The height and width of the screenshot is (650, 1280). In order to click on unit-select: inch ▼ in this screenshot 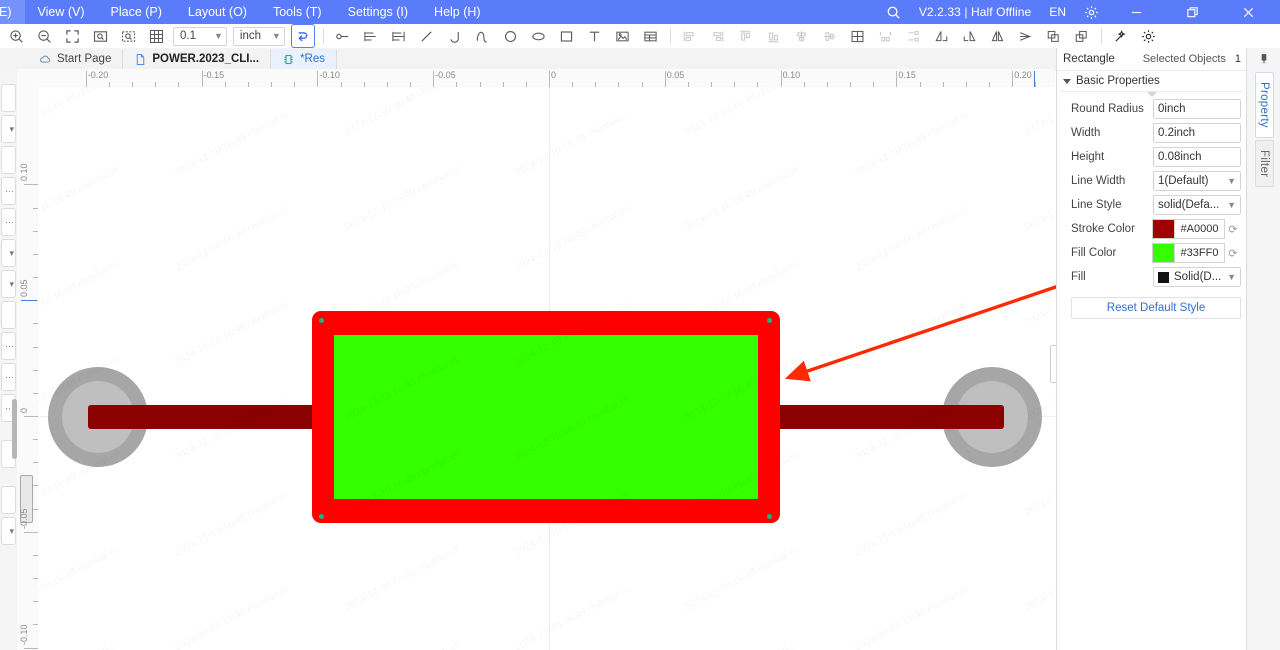, I will do `click(258, 36)`.